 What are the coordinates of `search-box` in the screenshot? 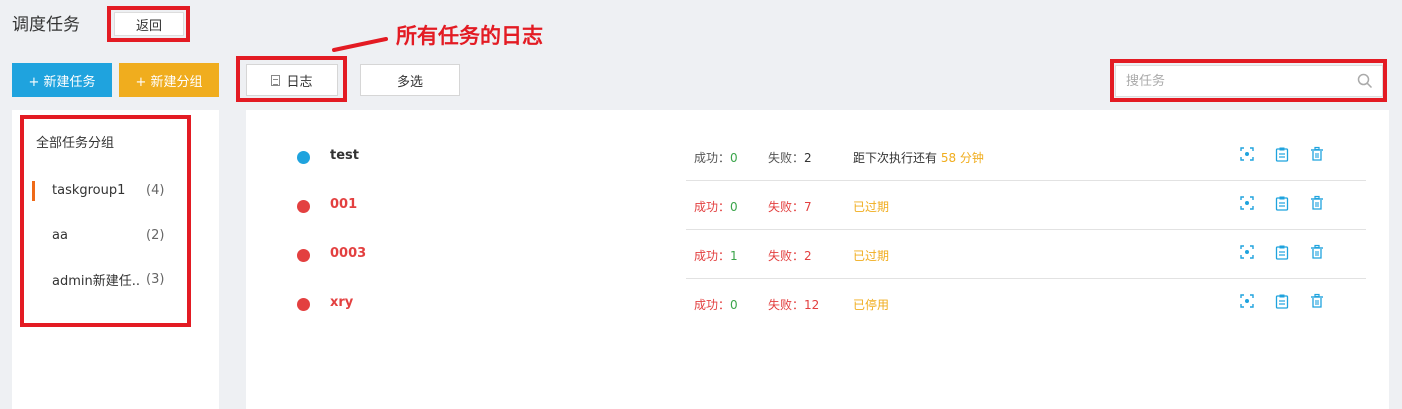 It's located at (1249, 81).